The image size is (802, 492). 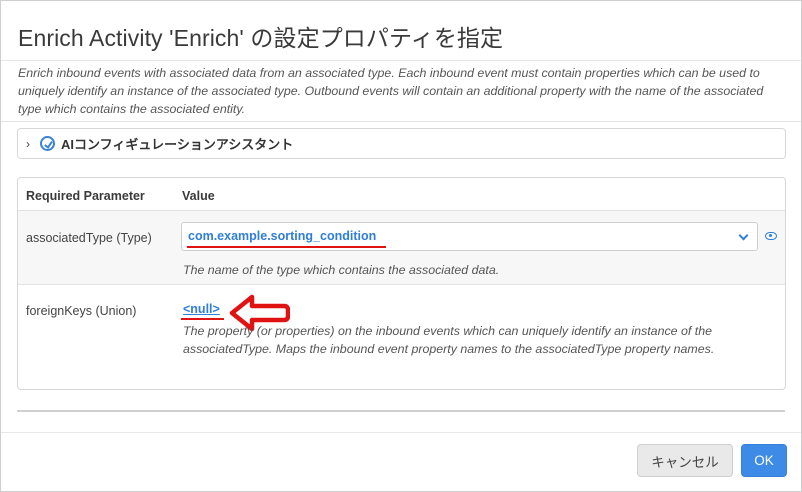 I want to click on chevron-down-icon, so click(x=743, y=235).